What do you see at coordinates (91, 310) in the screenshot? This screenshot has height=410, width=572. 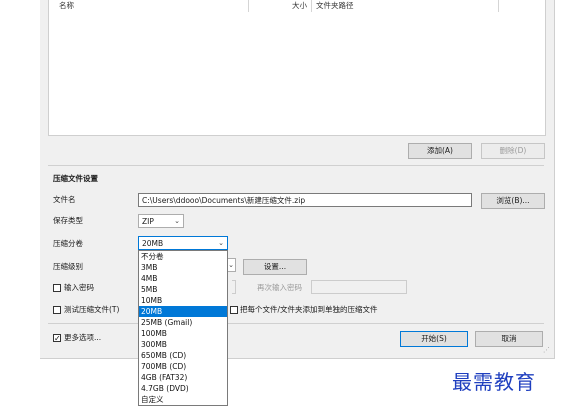 I see `test-label: 测试压缩文件(T)` at bounding box center [91, 310].